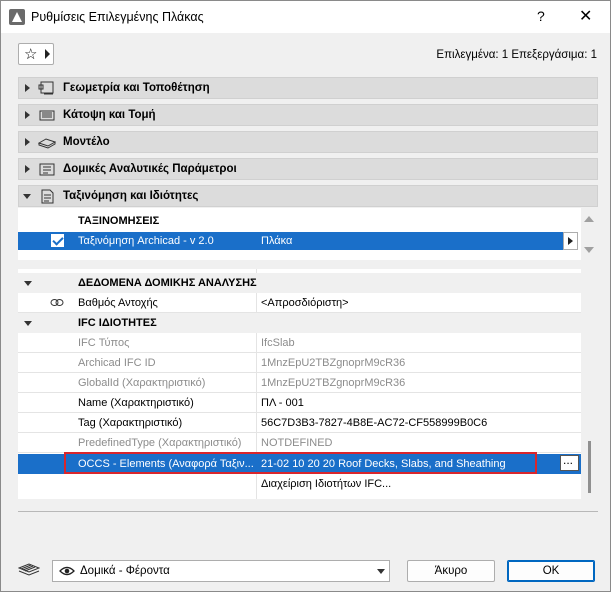  I want to click on property-row: Name (Χαρακτηριστικό) ΠΛ - 001, so click(299, 403).